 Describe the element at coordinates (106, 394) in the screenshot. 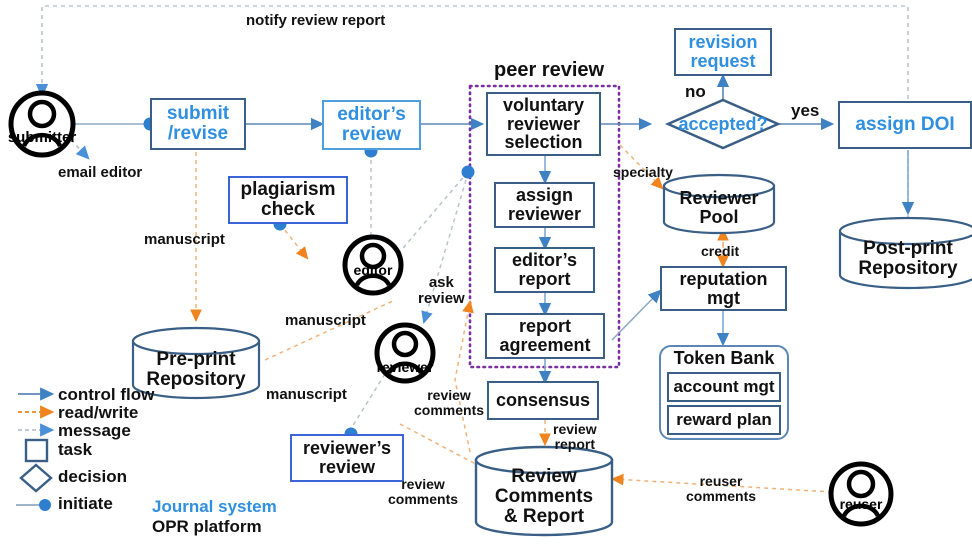

I see `legend-item-control-flow: control flow` at that location.